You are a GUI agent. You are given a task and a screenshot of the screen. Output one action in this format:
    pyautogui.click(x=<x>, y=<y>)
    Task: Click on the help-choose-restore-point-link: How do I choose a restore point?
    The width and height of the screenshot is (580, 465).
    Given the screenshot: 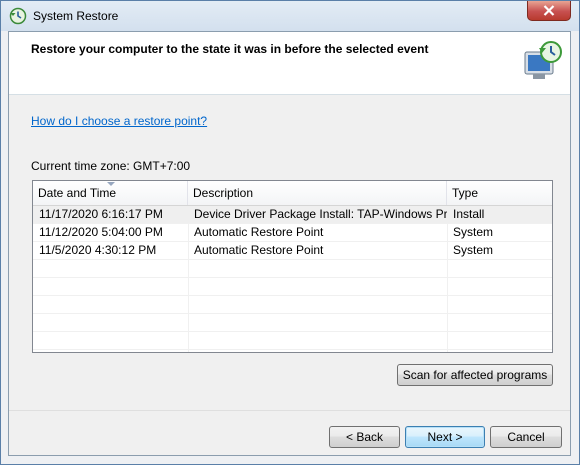 What is the action you would take?
    pyautogui.click(x=119, y=121)
    